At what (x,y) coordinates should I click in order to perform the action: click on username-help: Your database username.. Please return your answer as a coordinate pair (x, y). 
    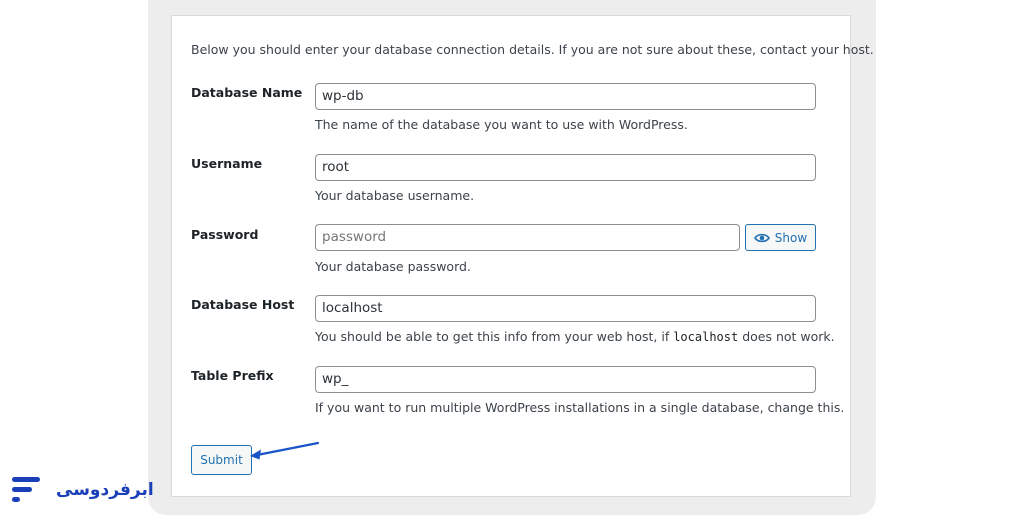
    Looking at the image, I should click on (395, 195).